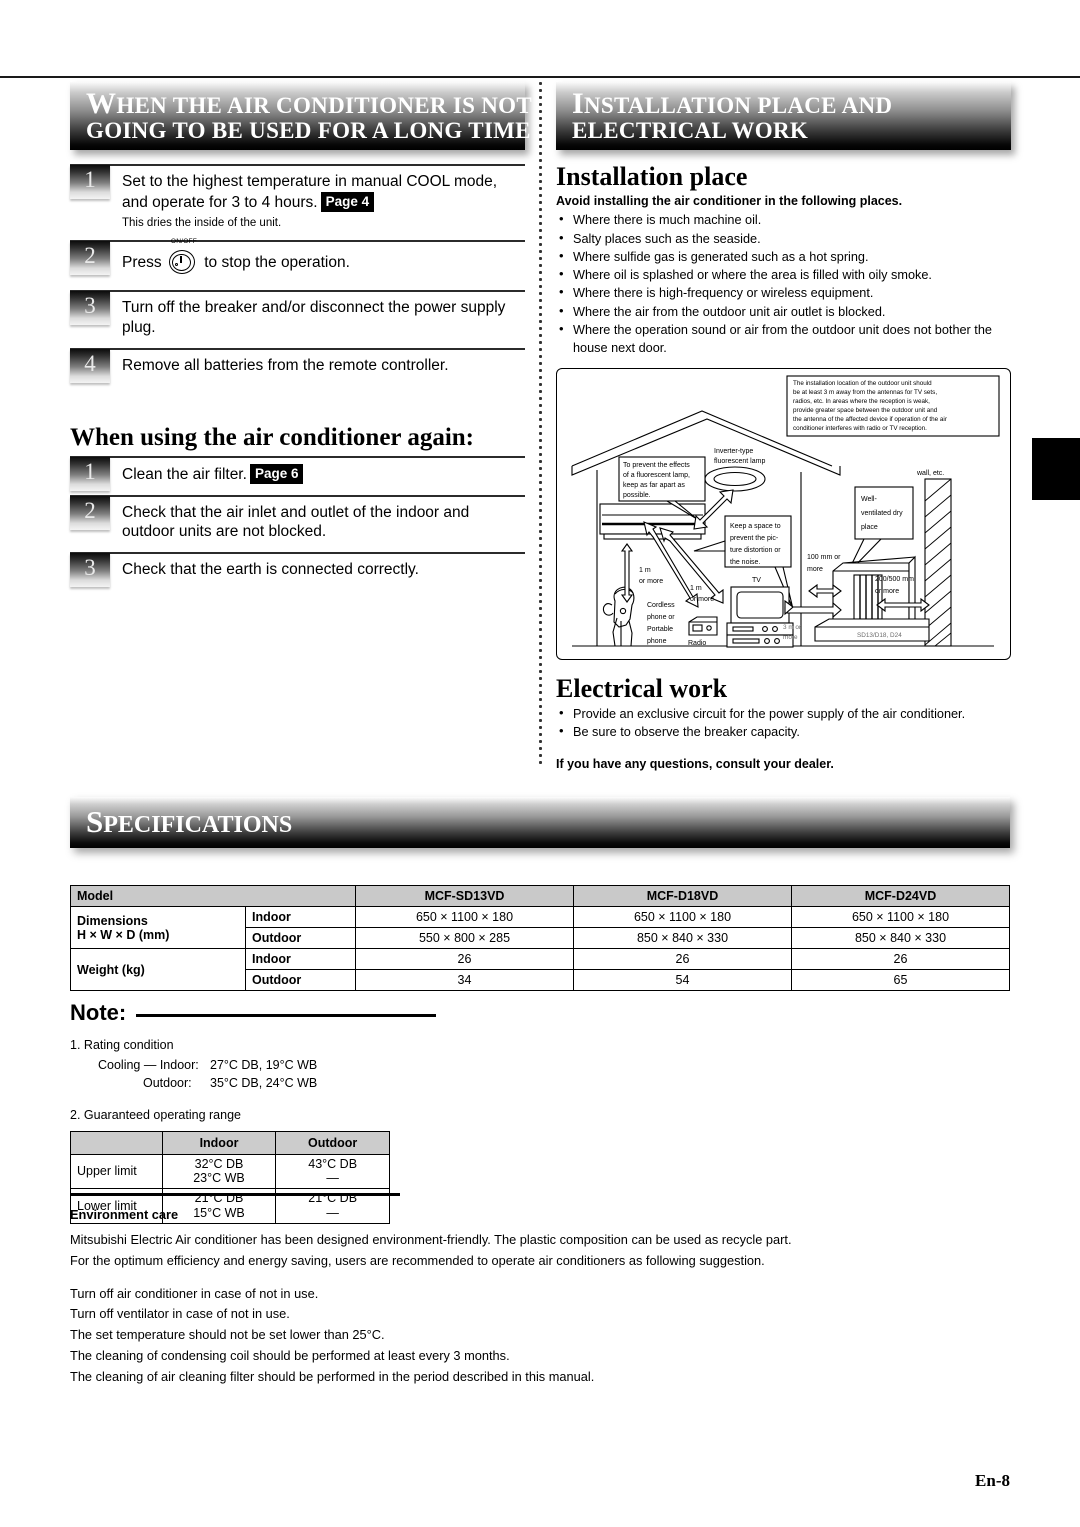 Image resolution: width=1080 pixels, height=1527 pixels. What do you see at coordinates (128, 1045) in the screenshot?
I see `note-item-1-title: Rating condition` at bounding box center [128, 1045].